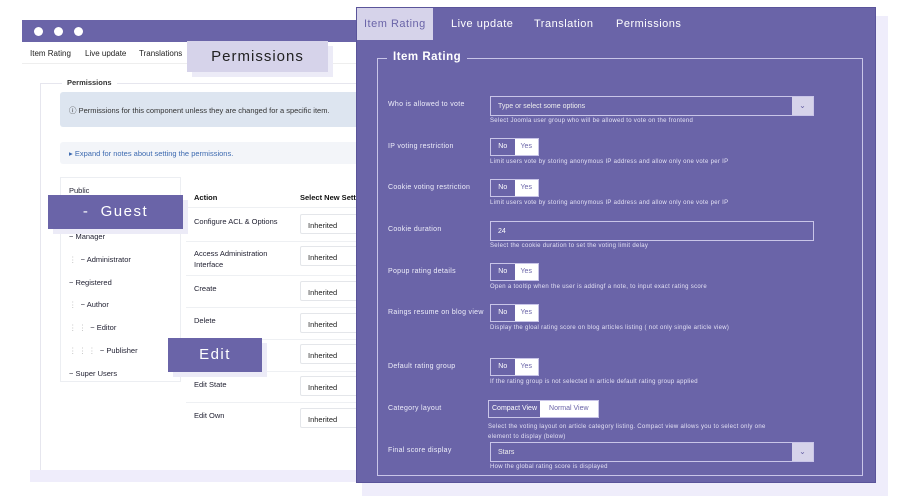  What do you see at coordinates (215, 355) in the screenshot?
I see `callout-edit: Edit` at bounding box center [215, 355].